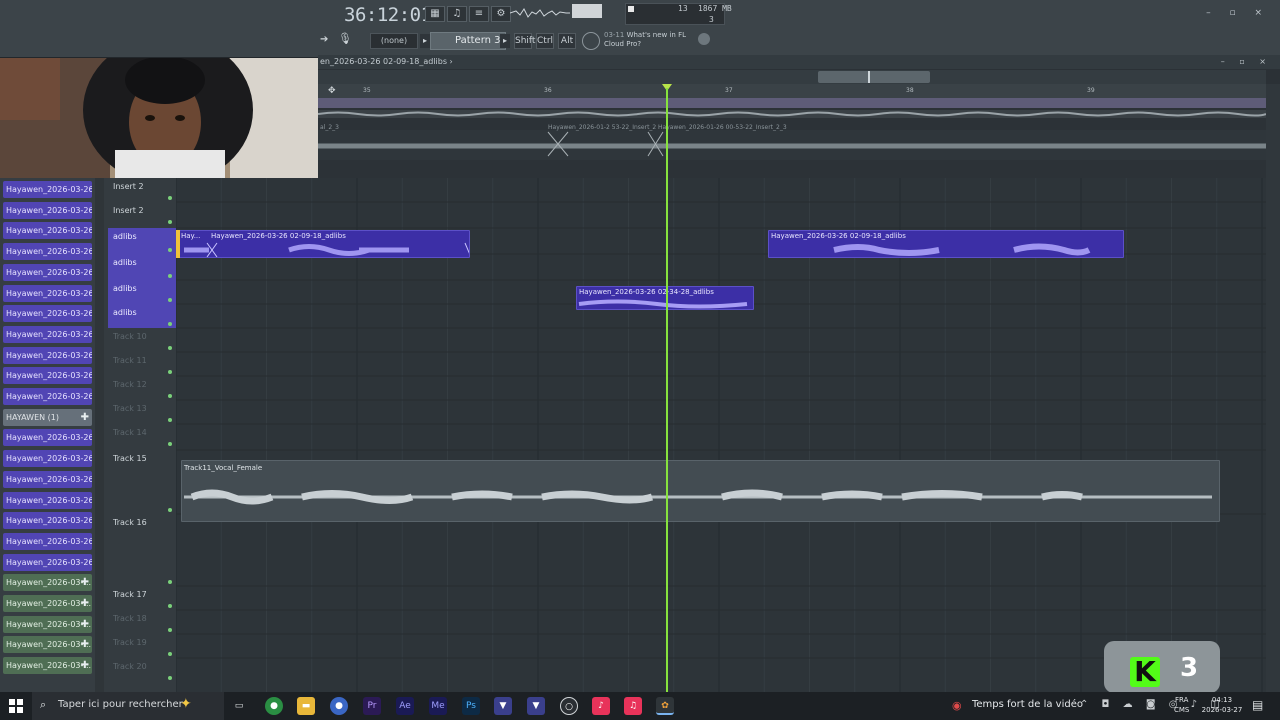 The width and height of the screenshot is (1280, 720). What do you see at coordinates (667, 390) in the screenshot?
I see `playhead` at bounding box center [667, 390].